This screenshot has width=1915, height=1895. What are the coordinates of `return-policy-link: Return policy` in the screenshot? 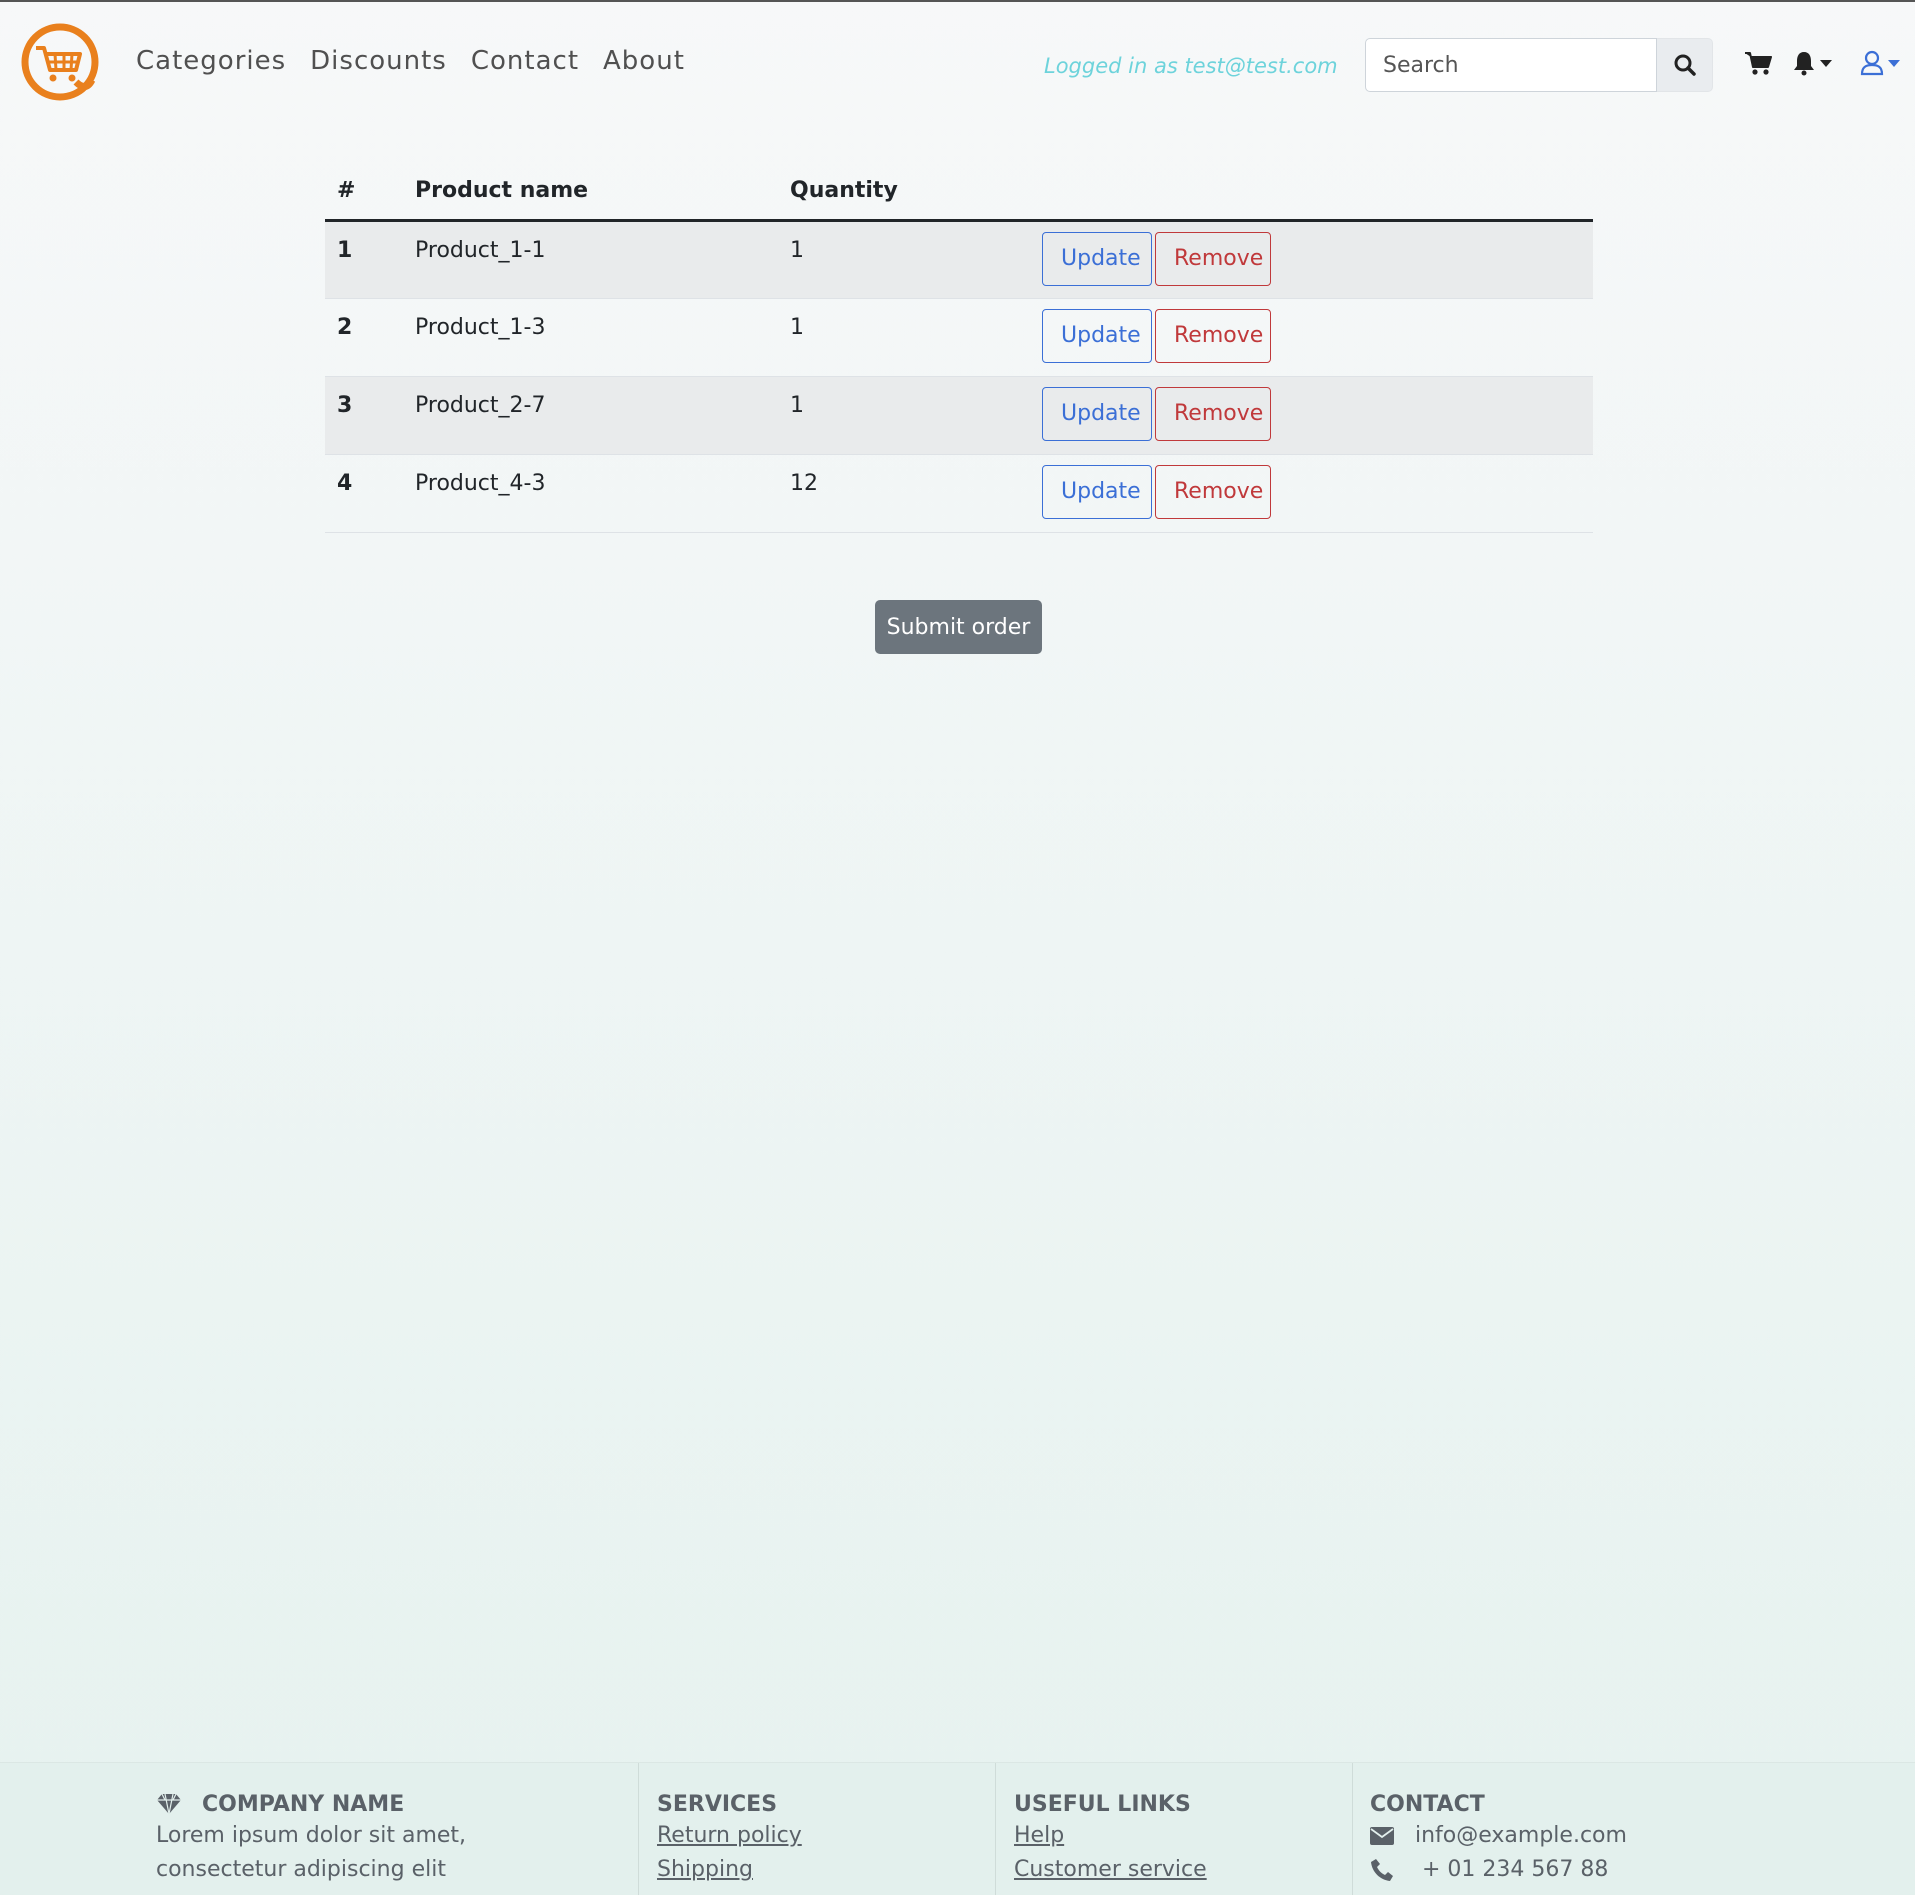 It's located at (826, 1836).